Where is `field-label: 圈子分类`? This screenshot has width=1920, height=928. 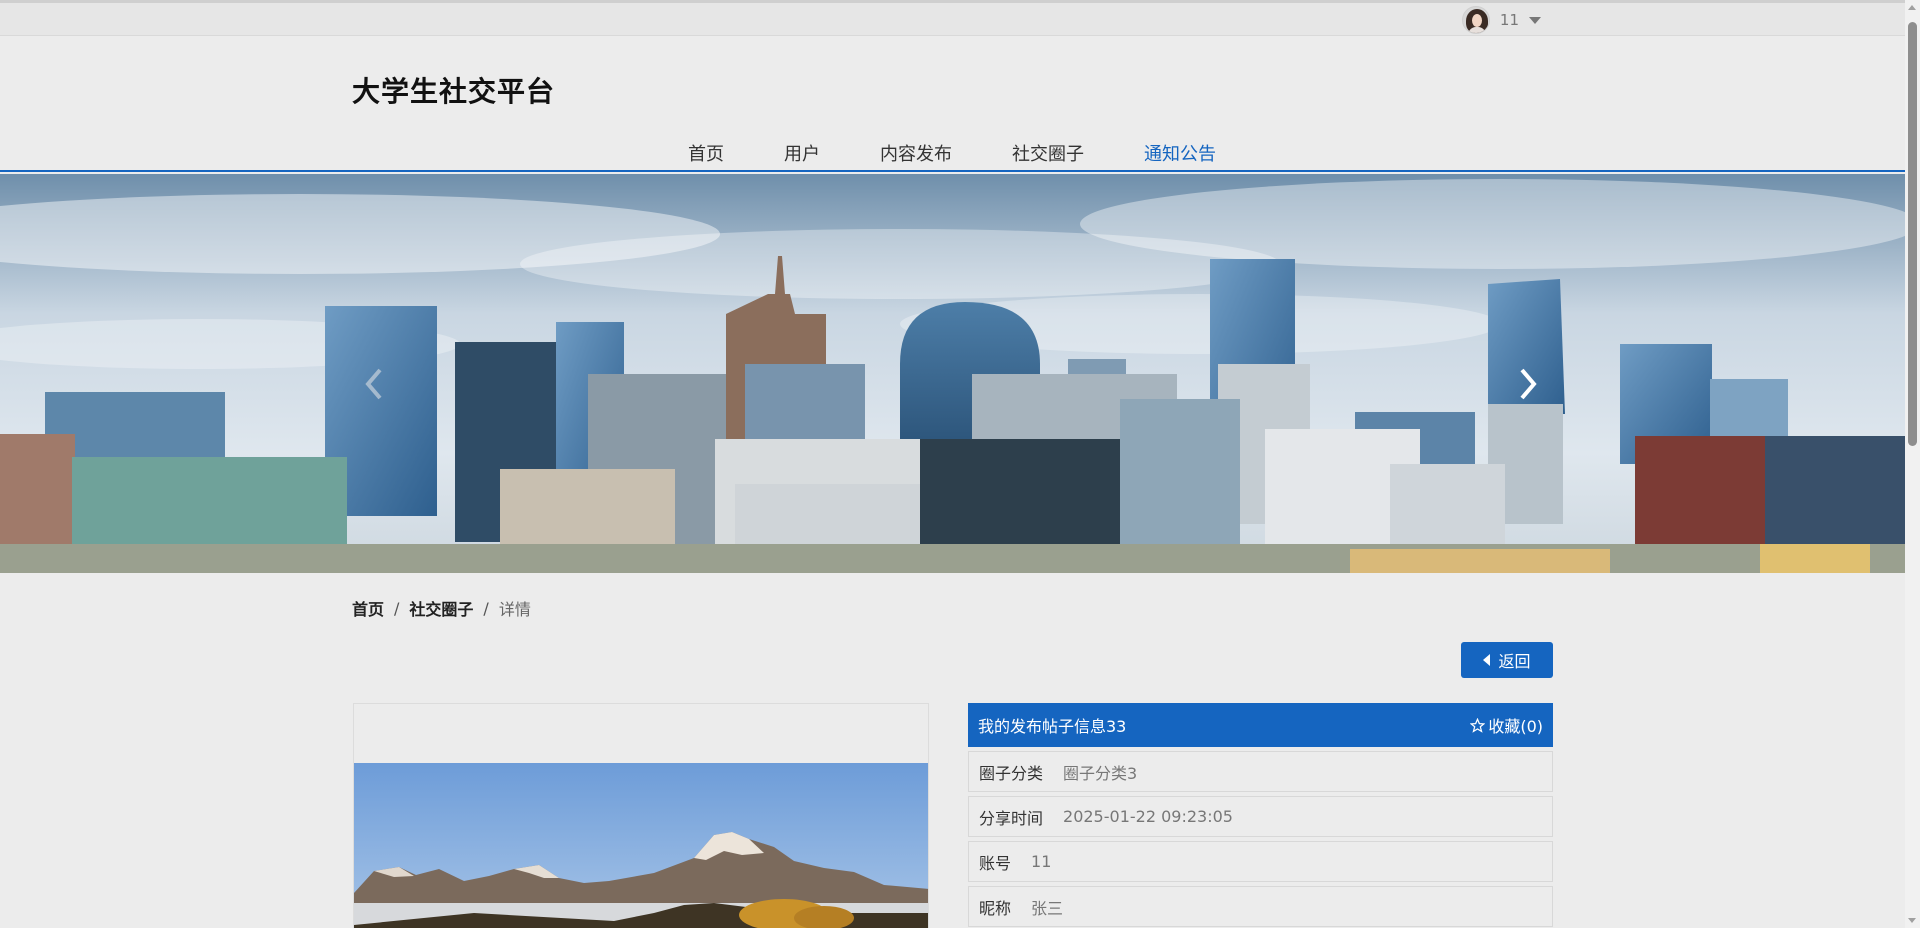
field-label: 圈子分类 is located at coordinates (1011, 773).